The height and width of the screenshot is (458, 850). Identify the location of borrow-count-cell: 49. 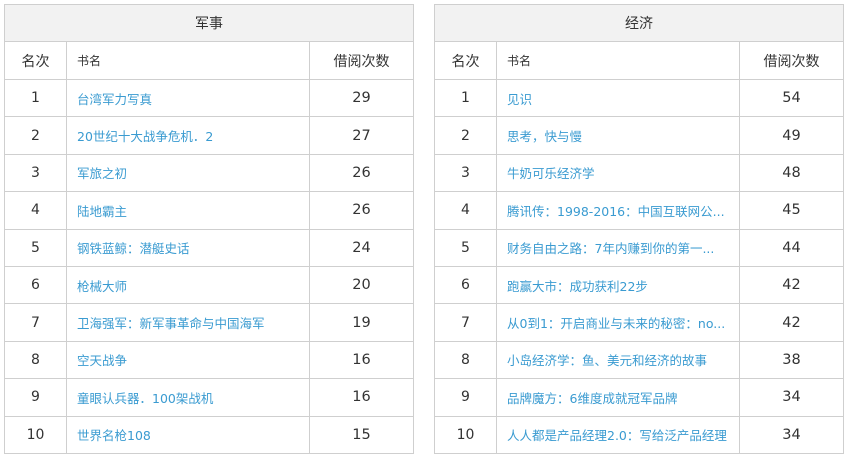
(791, 135).